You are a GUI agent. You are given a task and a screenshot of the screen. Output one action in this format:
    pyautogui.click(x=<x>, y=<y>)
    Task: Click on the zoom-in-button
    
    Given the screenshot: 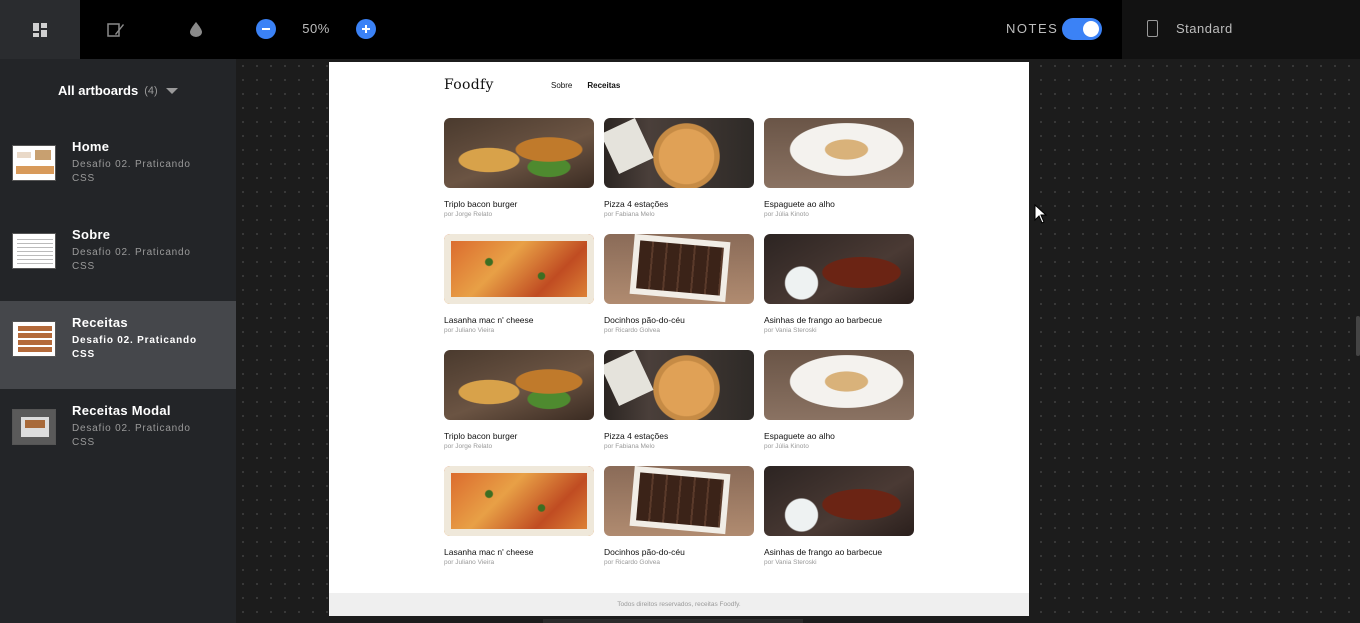 What is the action you would take?
    pyautogui.click(x=366, y=29)
    